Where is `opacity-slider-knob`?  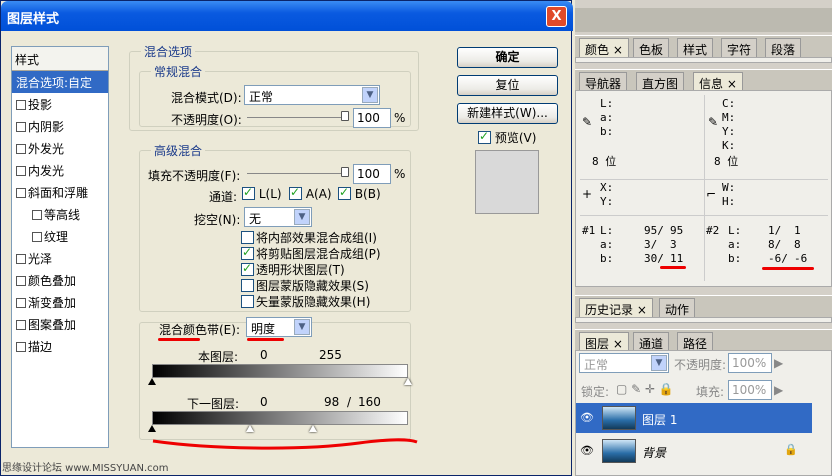 opacity-slider-knob is located at coordinates (345, 116).